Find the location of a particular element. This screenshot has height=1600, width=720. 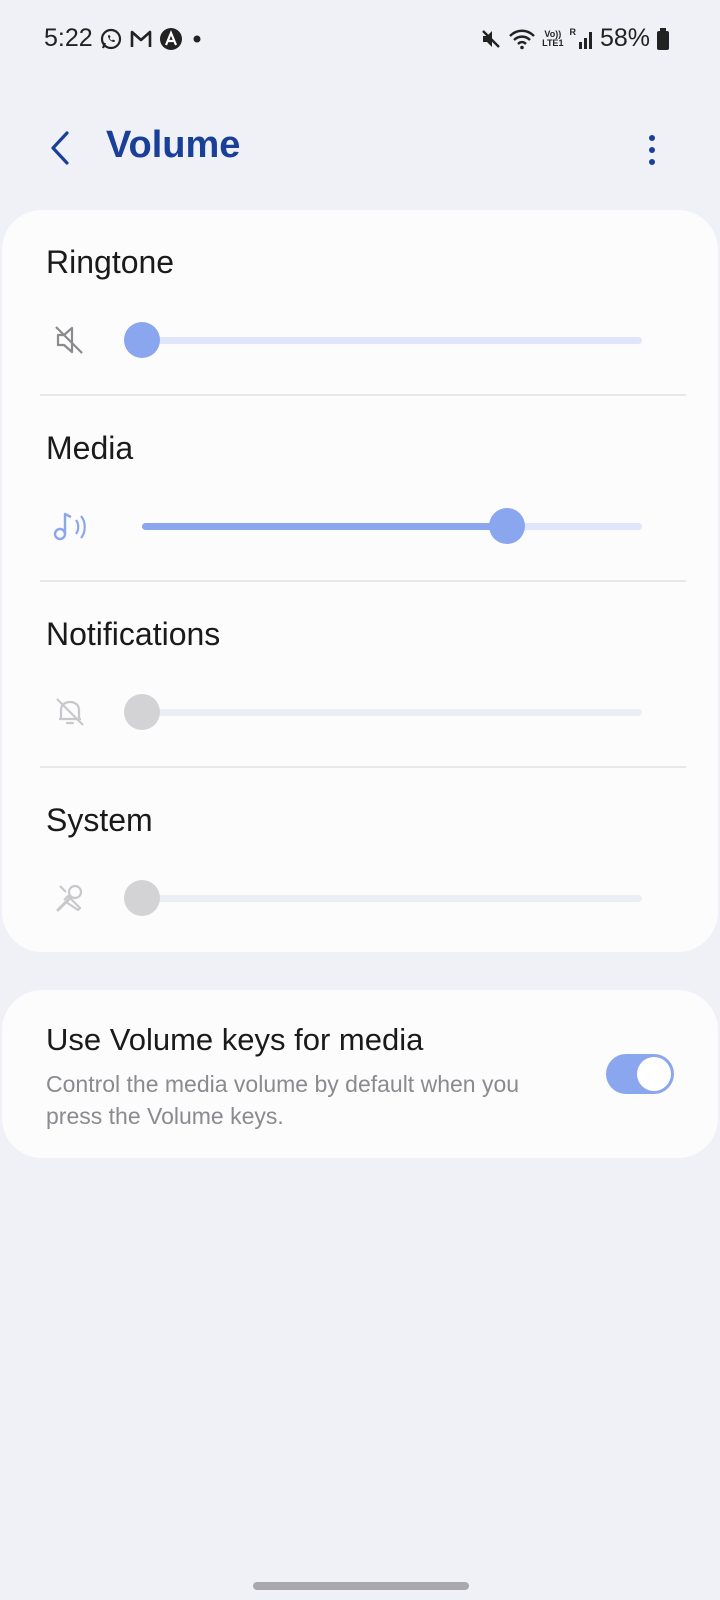

system-volume-slider is located at coordinates (386, 898).